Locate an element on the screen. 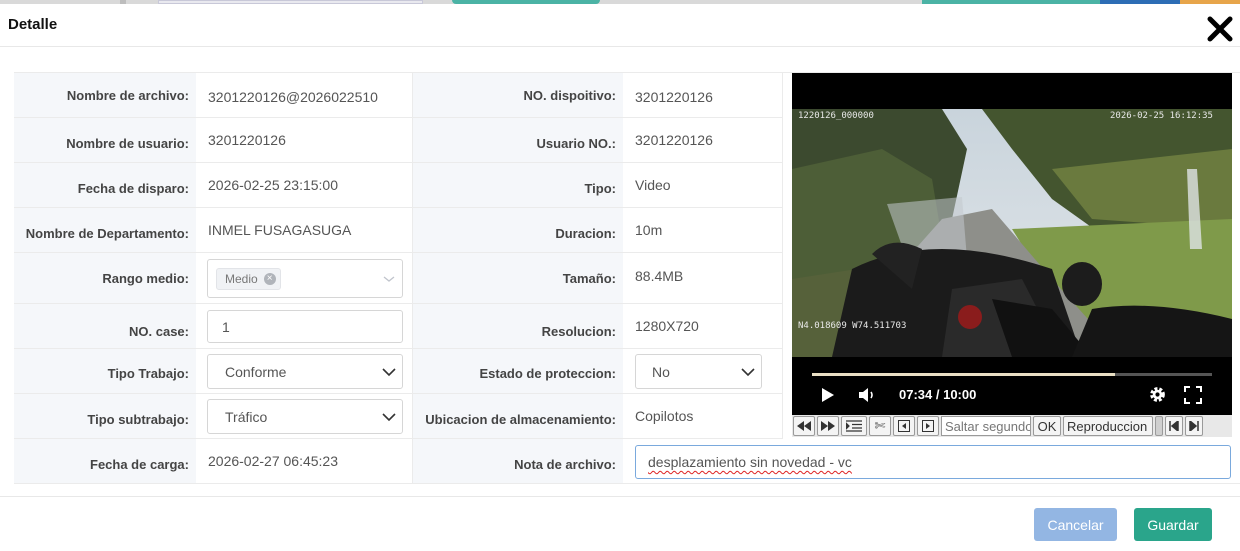 Image resolution: width=1240 pixels, height=551 pixels. value-usuario-no: 3201220126 is located at coordinates (703, 140).